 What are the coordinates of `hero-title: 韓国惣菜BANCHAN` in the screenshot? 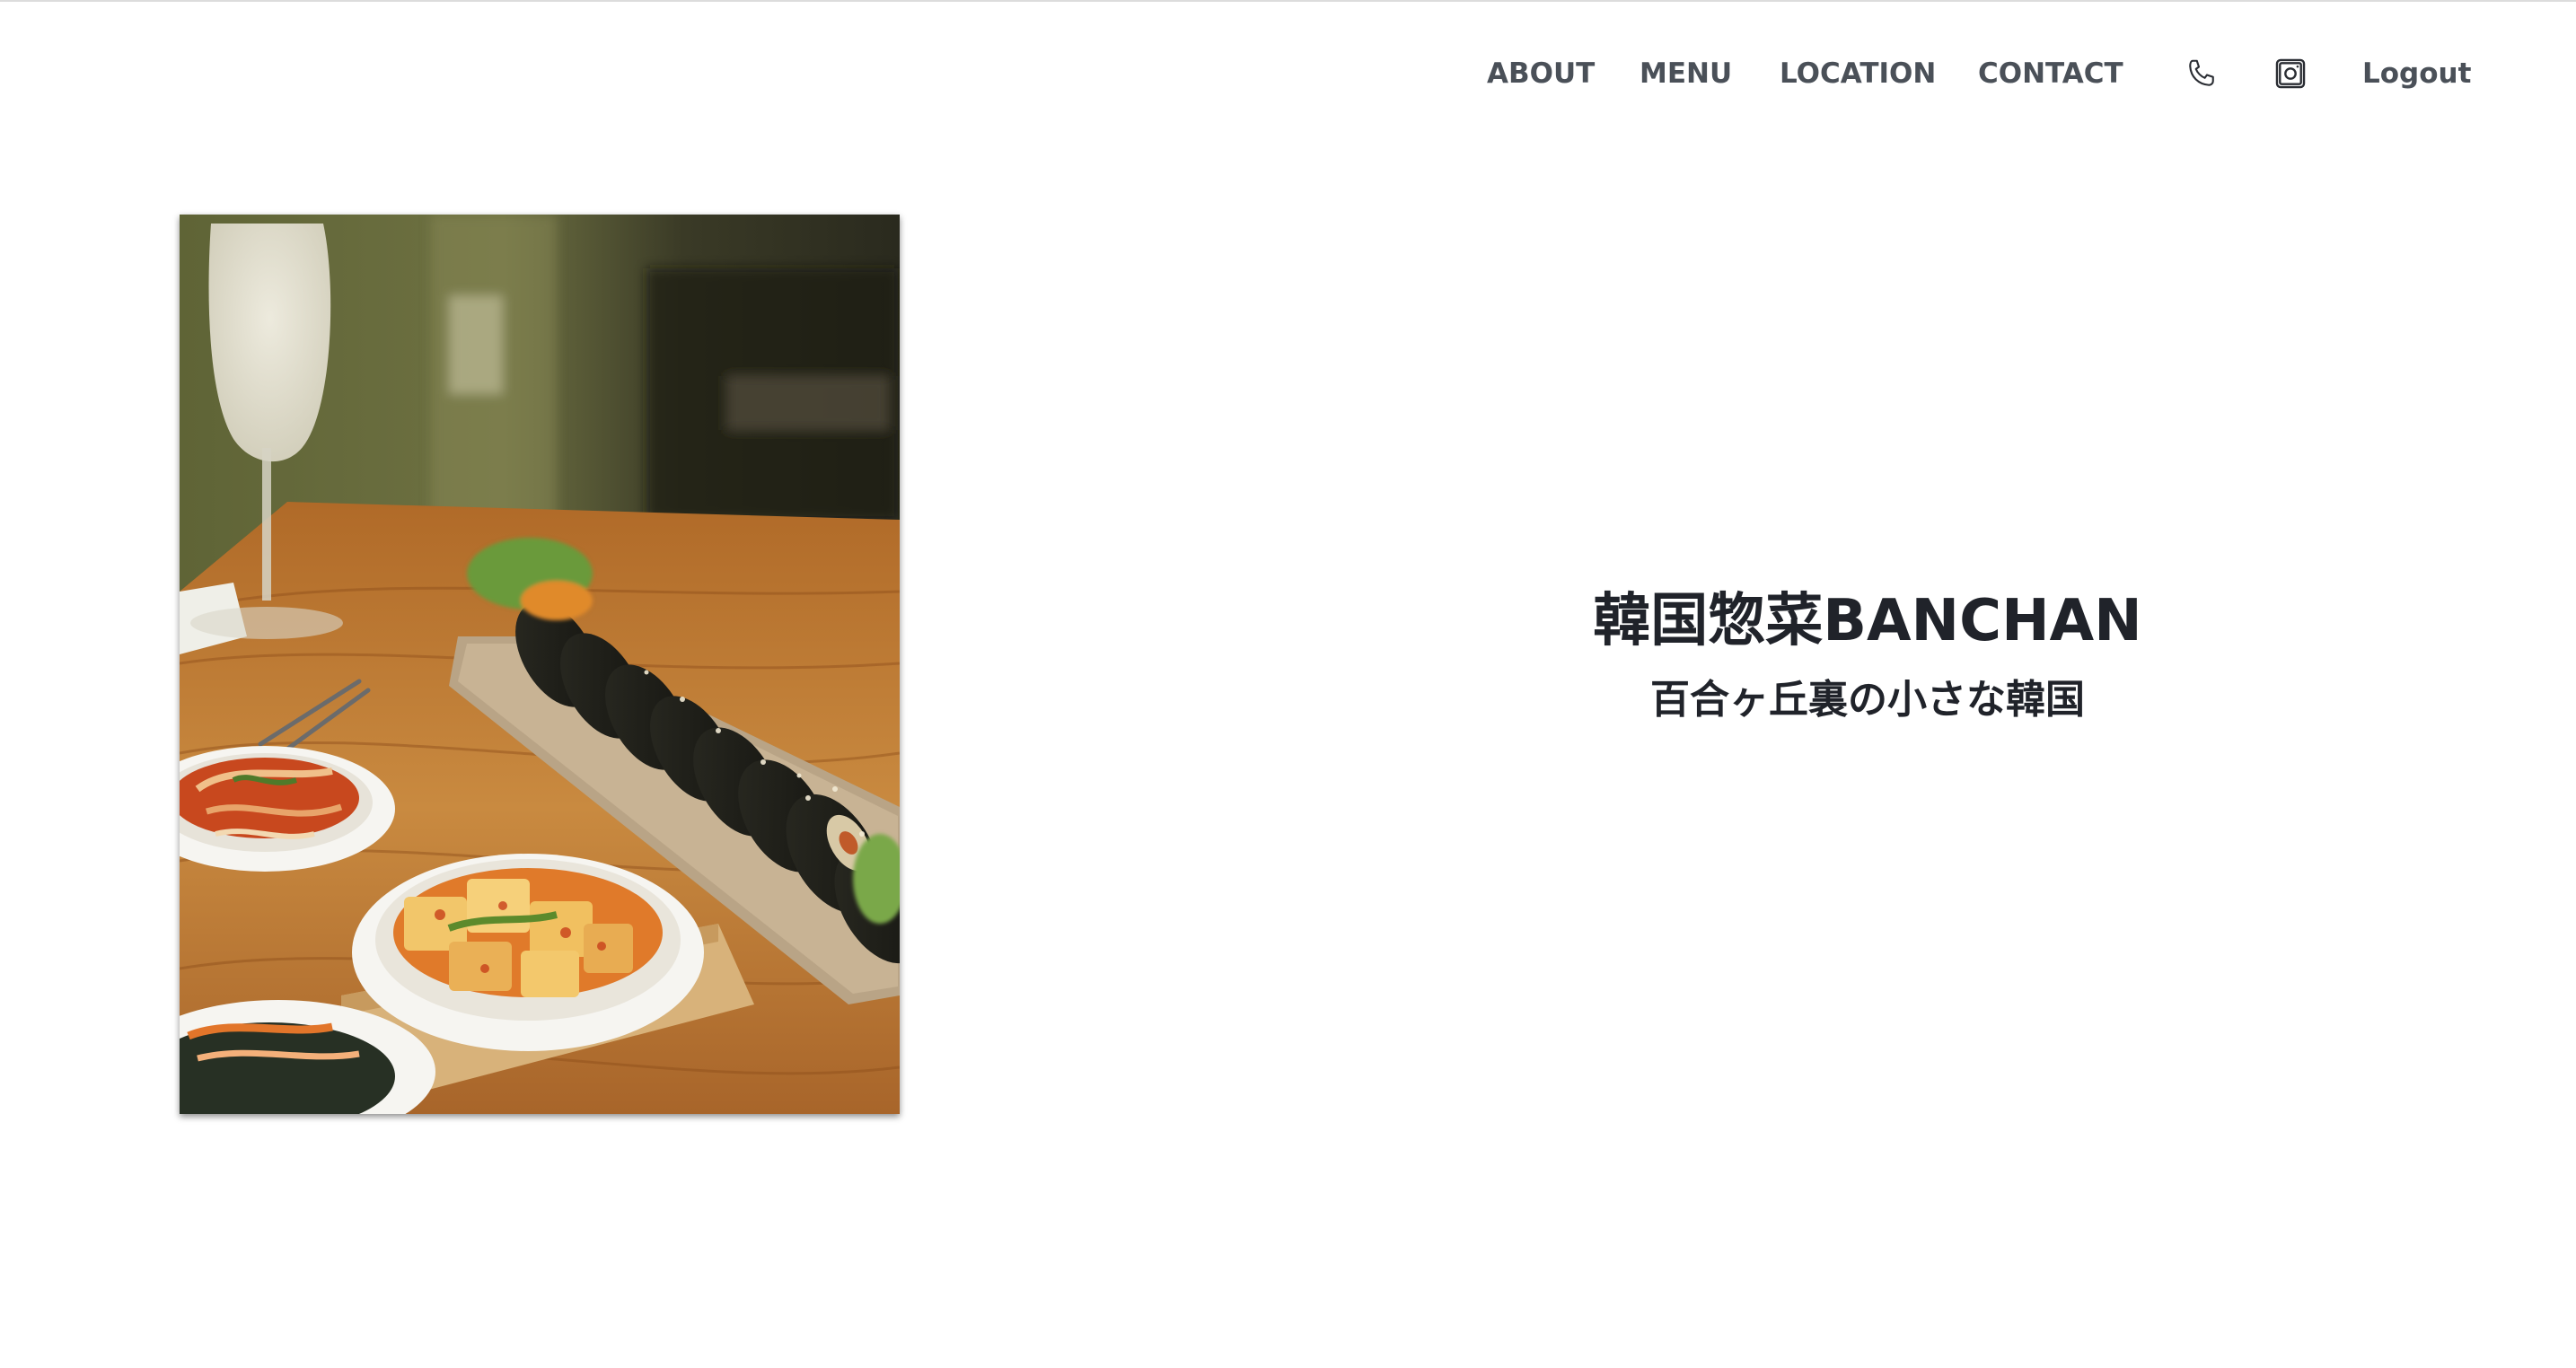 It's located at (1867, 621).